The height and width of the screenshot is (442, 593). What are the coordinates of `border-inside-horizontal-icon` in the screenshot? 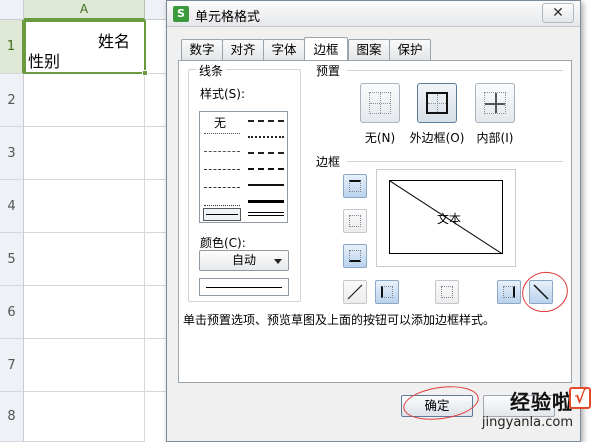 It's located at (355, 221).